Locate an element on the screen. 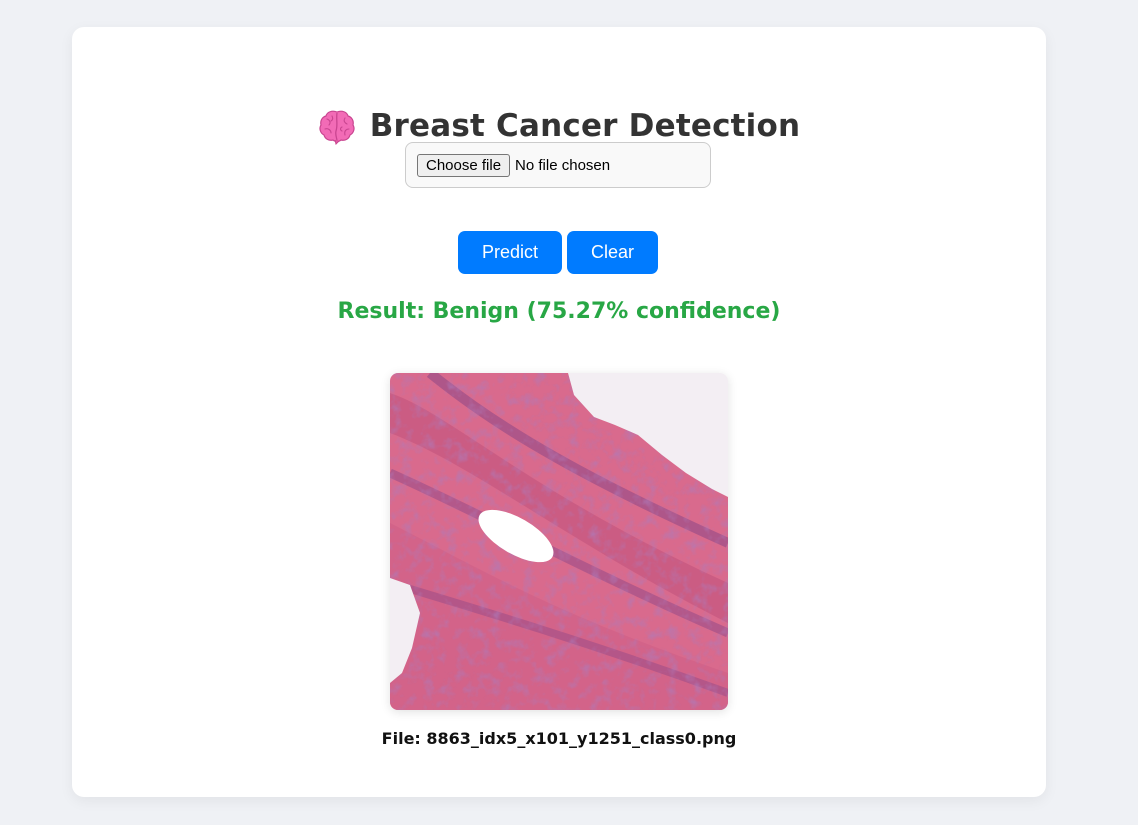  predict-button: Predict is located at coordinates (510, 252).